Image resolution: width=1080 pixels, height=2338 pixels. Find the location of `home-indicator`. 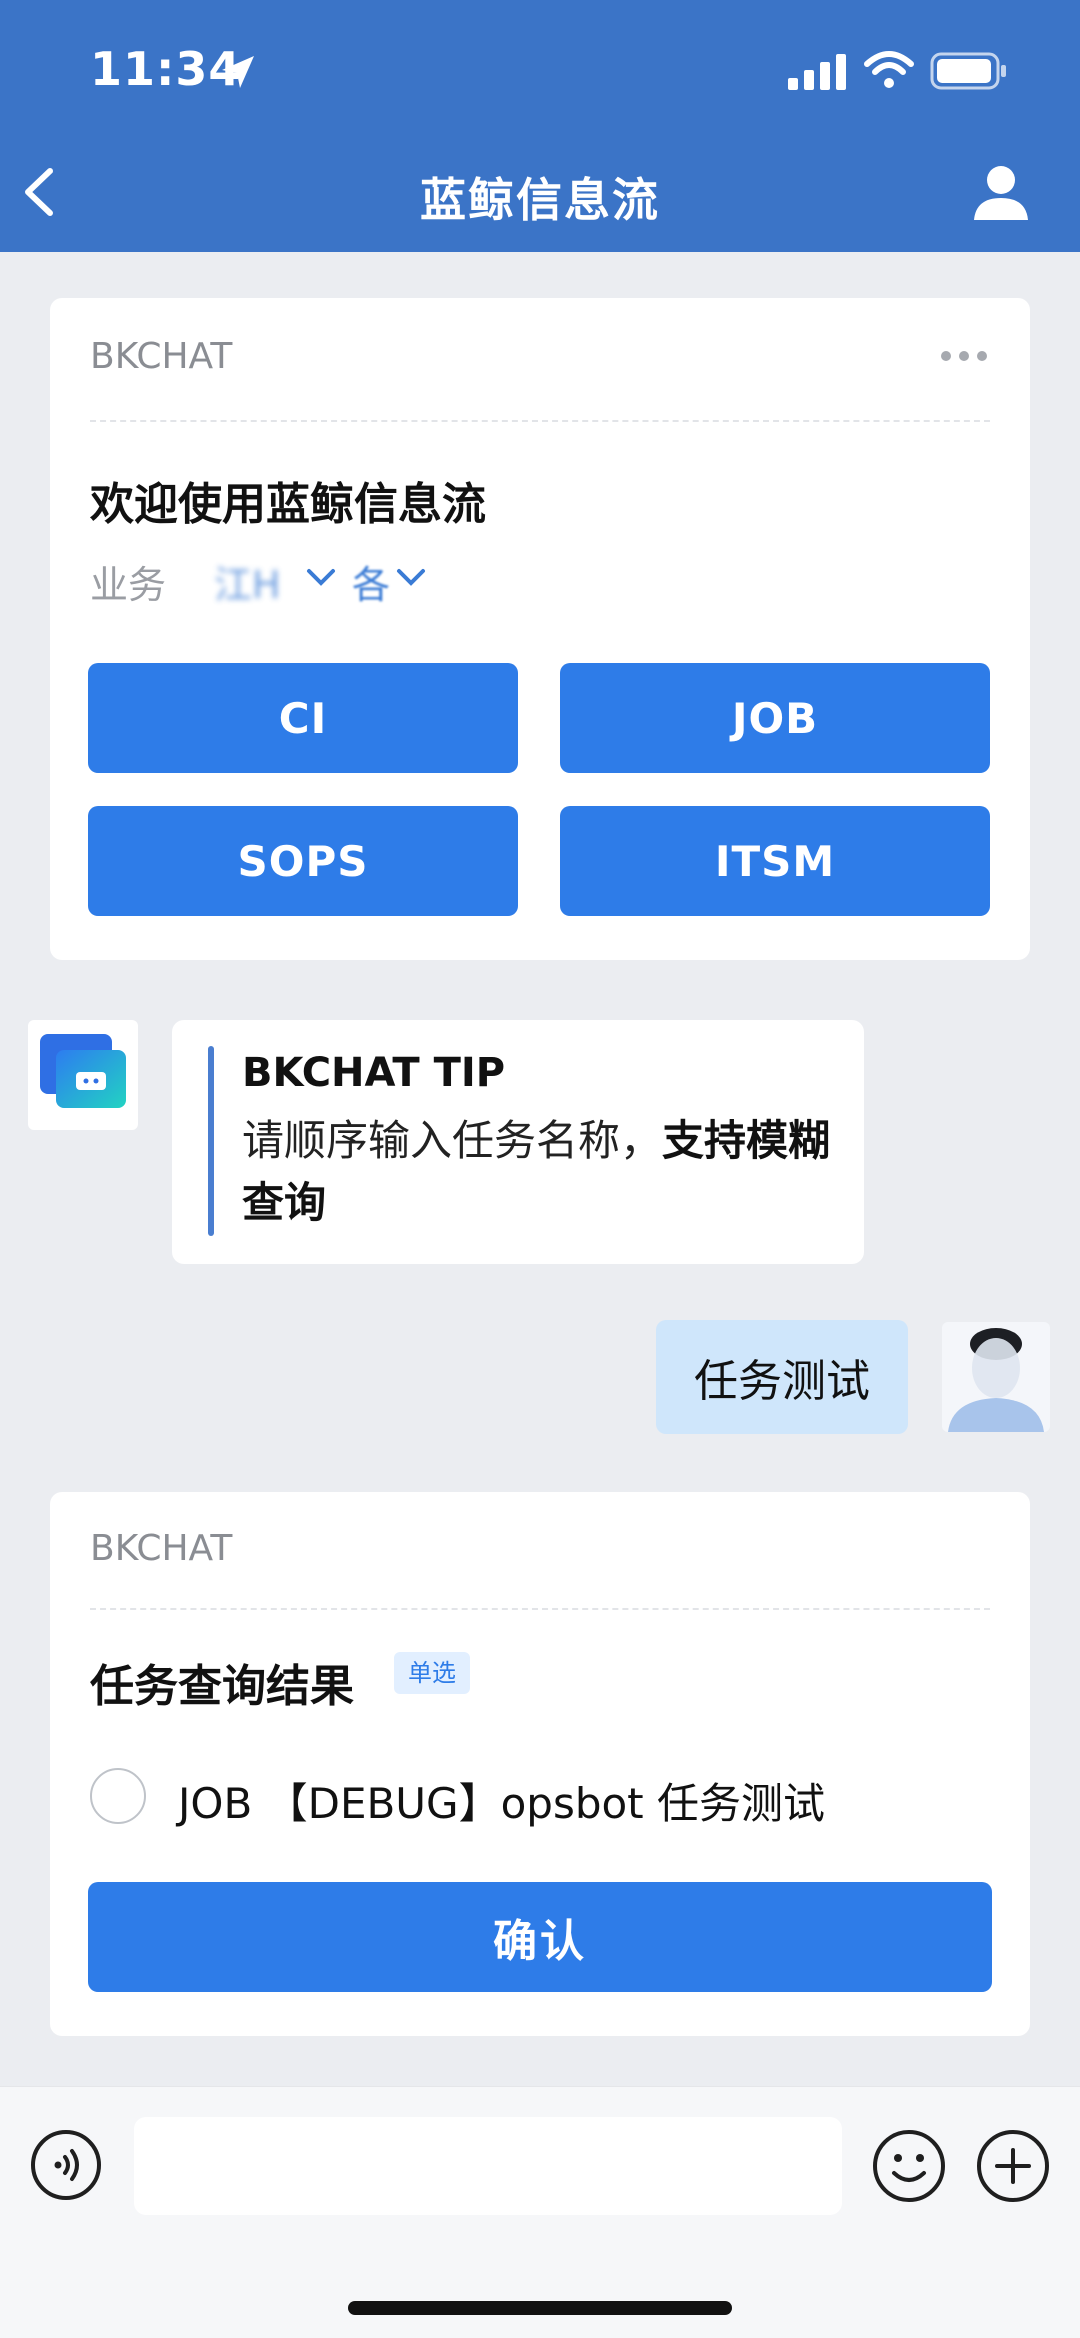

home-indicator is located at coordinates (540, 2308).